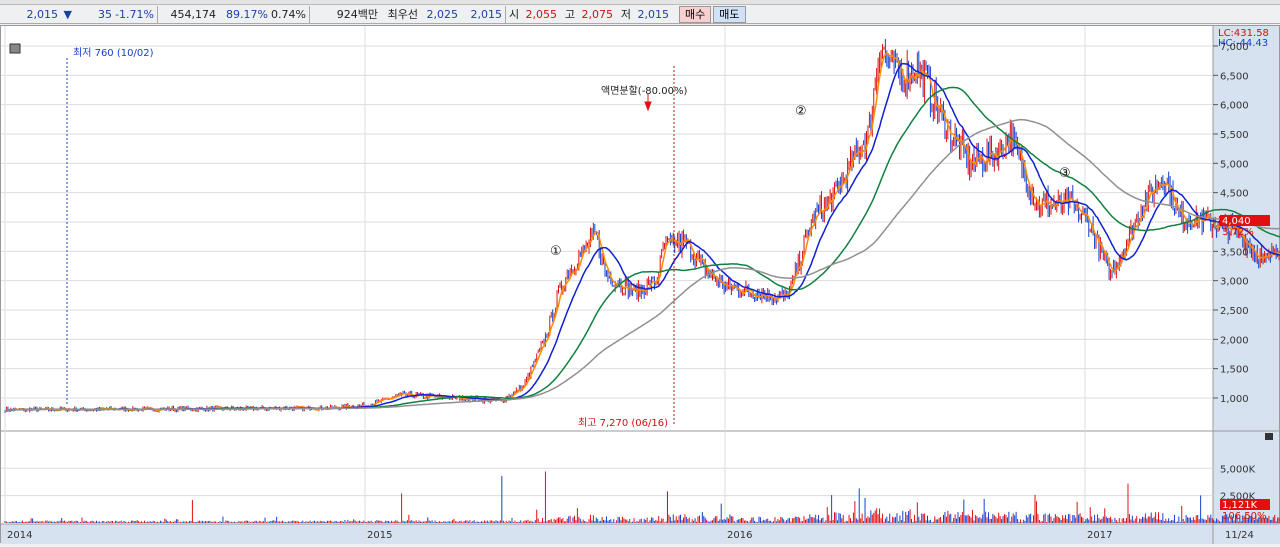 This screenshot has width=1280, height=547. Describe the element at coordinates (134, 14) in the screenshot. I see `change-pct: -1.71%` at that location.